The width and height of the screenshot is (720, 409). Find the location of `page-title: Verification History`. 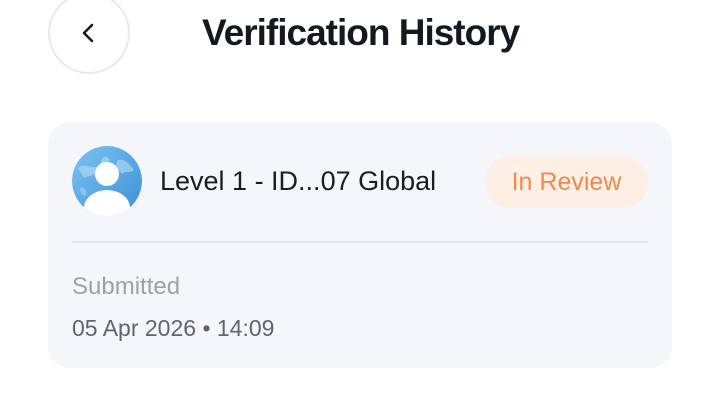

page-title: Verification History is located at coordinates (361, 32).